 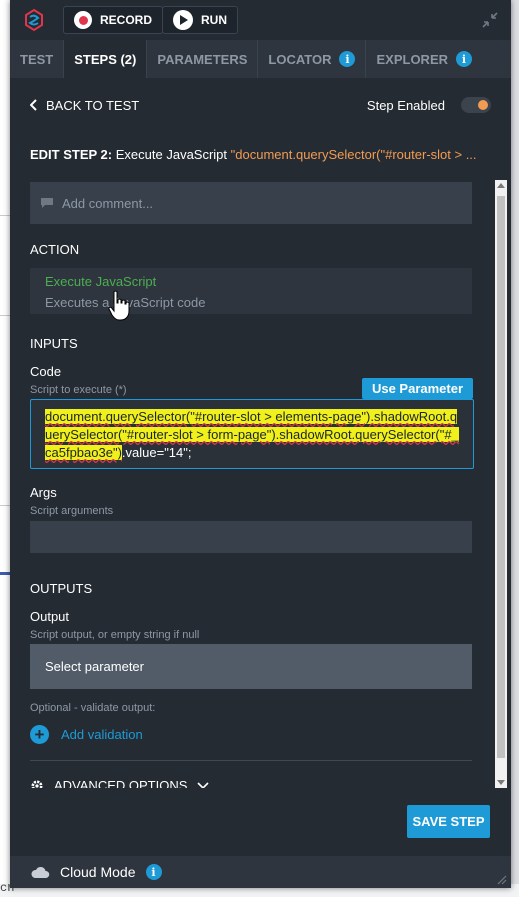 I want to click on edit-step-label: EDIT STEP 2:, so click(x=71, y=154).